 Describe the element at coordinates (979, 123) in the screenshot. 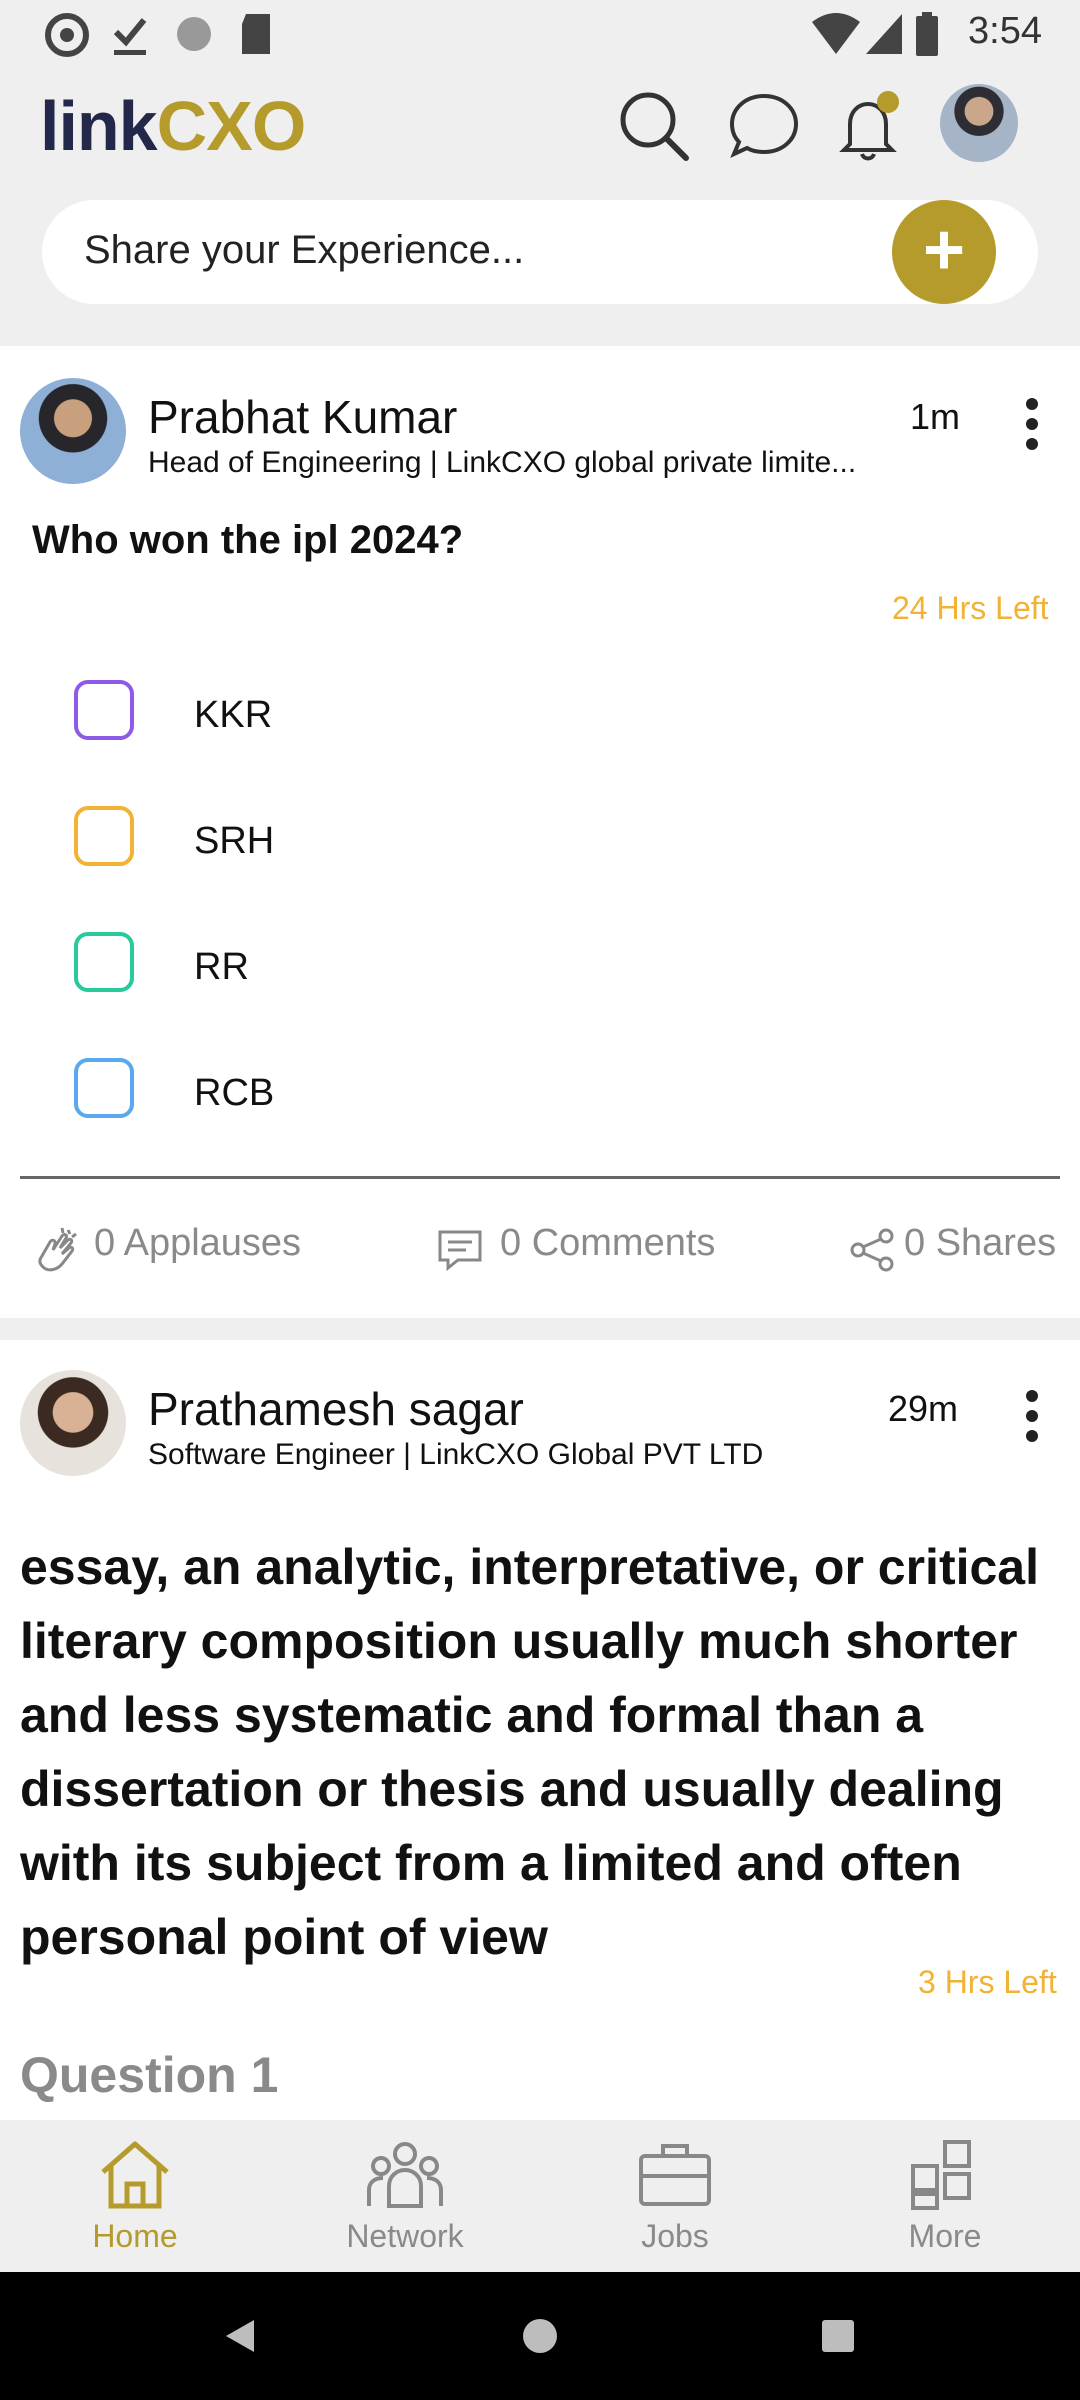

I see `profile-avatar` at that location.